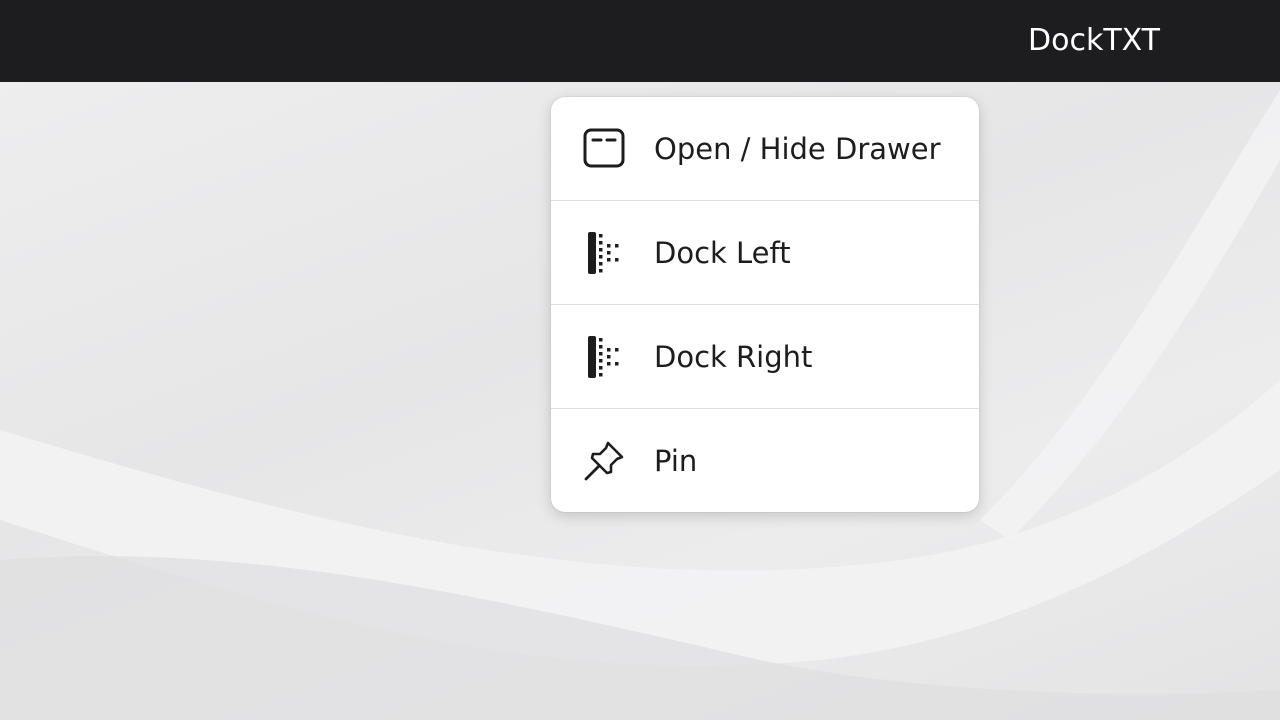 The width and height of the screenshot is (1280, 720). I want to click on menu-item-dock-left: Dock Left, so click(765, 253).